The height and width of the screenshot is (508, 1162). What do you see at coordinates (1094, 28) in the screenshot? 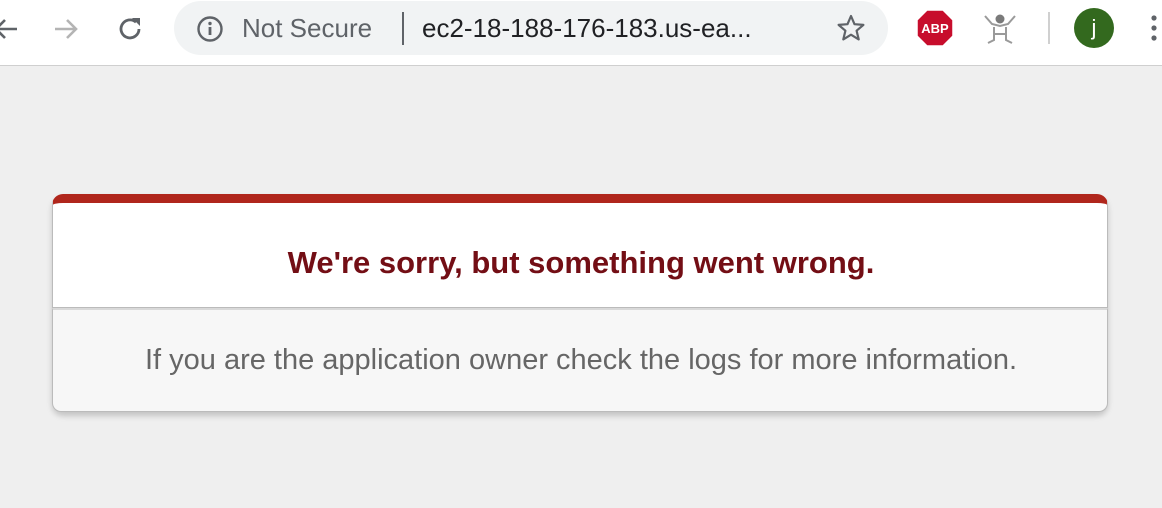
I see `profile-avatar: j` at bounding box center [1094, 28].